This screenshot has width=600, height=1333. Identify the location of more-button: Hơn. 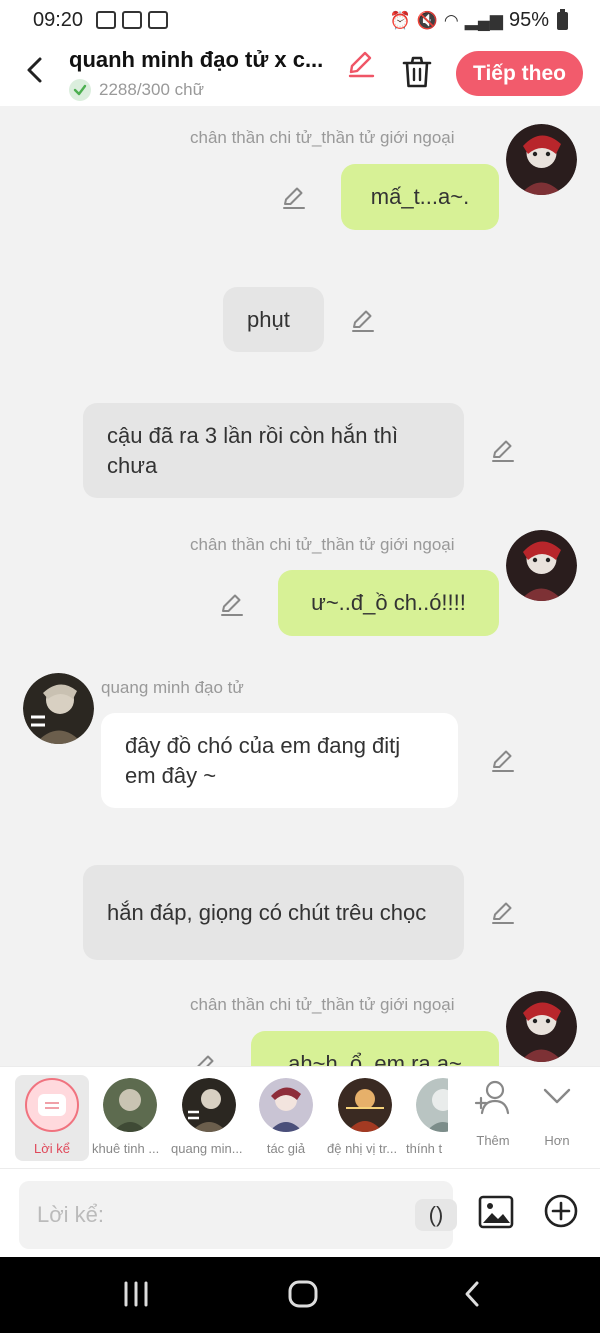
(557, 1118).